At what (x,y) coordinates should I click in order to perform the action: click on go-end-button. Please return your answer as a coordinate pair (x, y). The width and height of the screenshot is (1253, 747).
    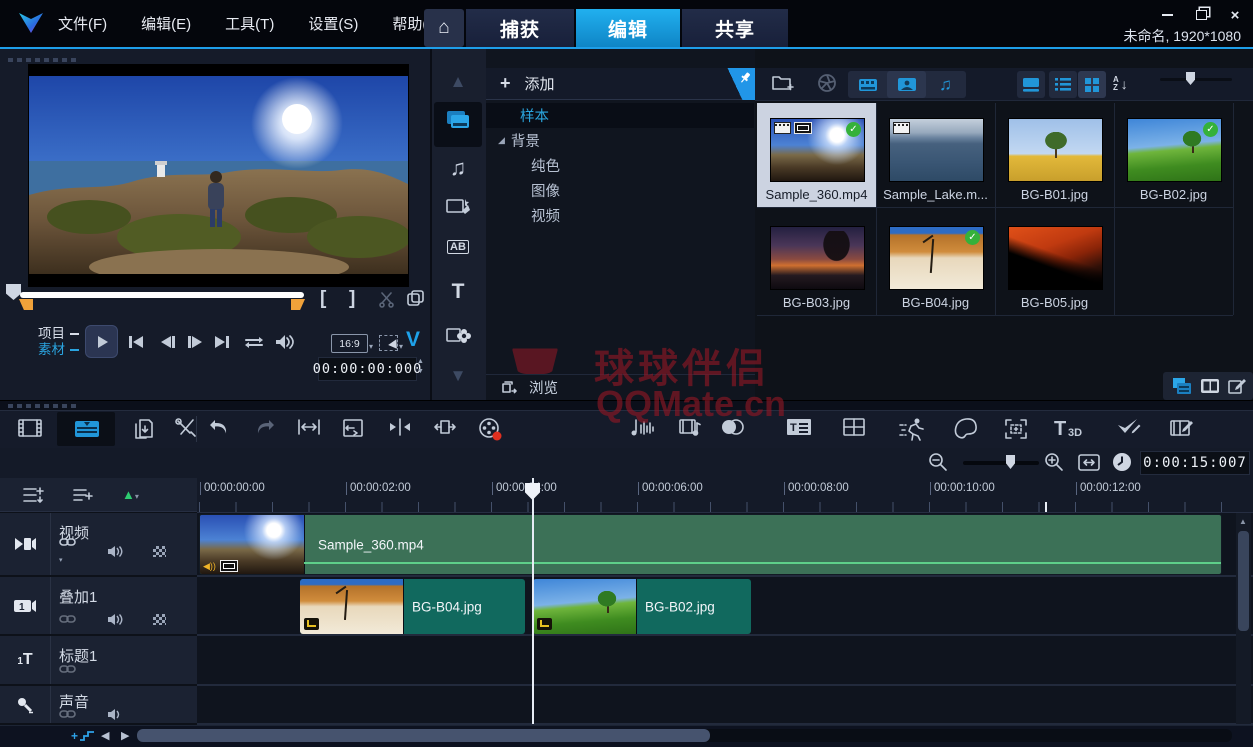
    Looking at the image, I should click on (222, 342).